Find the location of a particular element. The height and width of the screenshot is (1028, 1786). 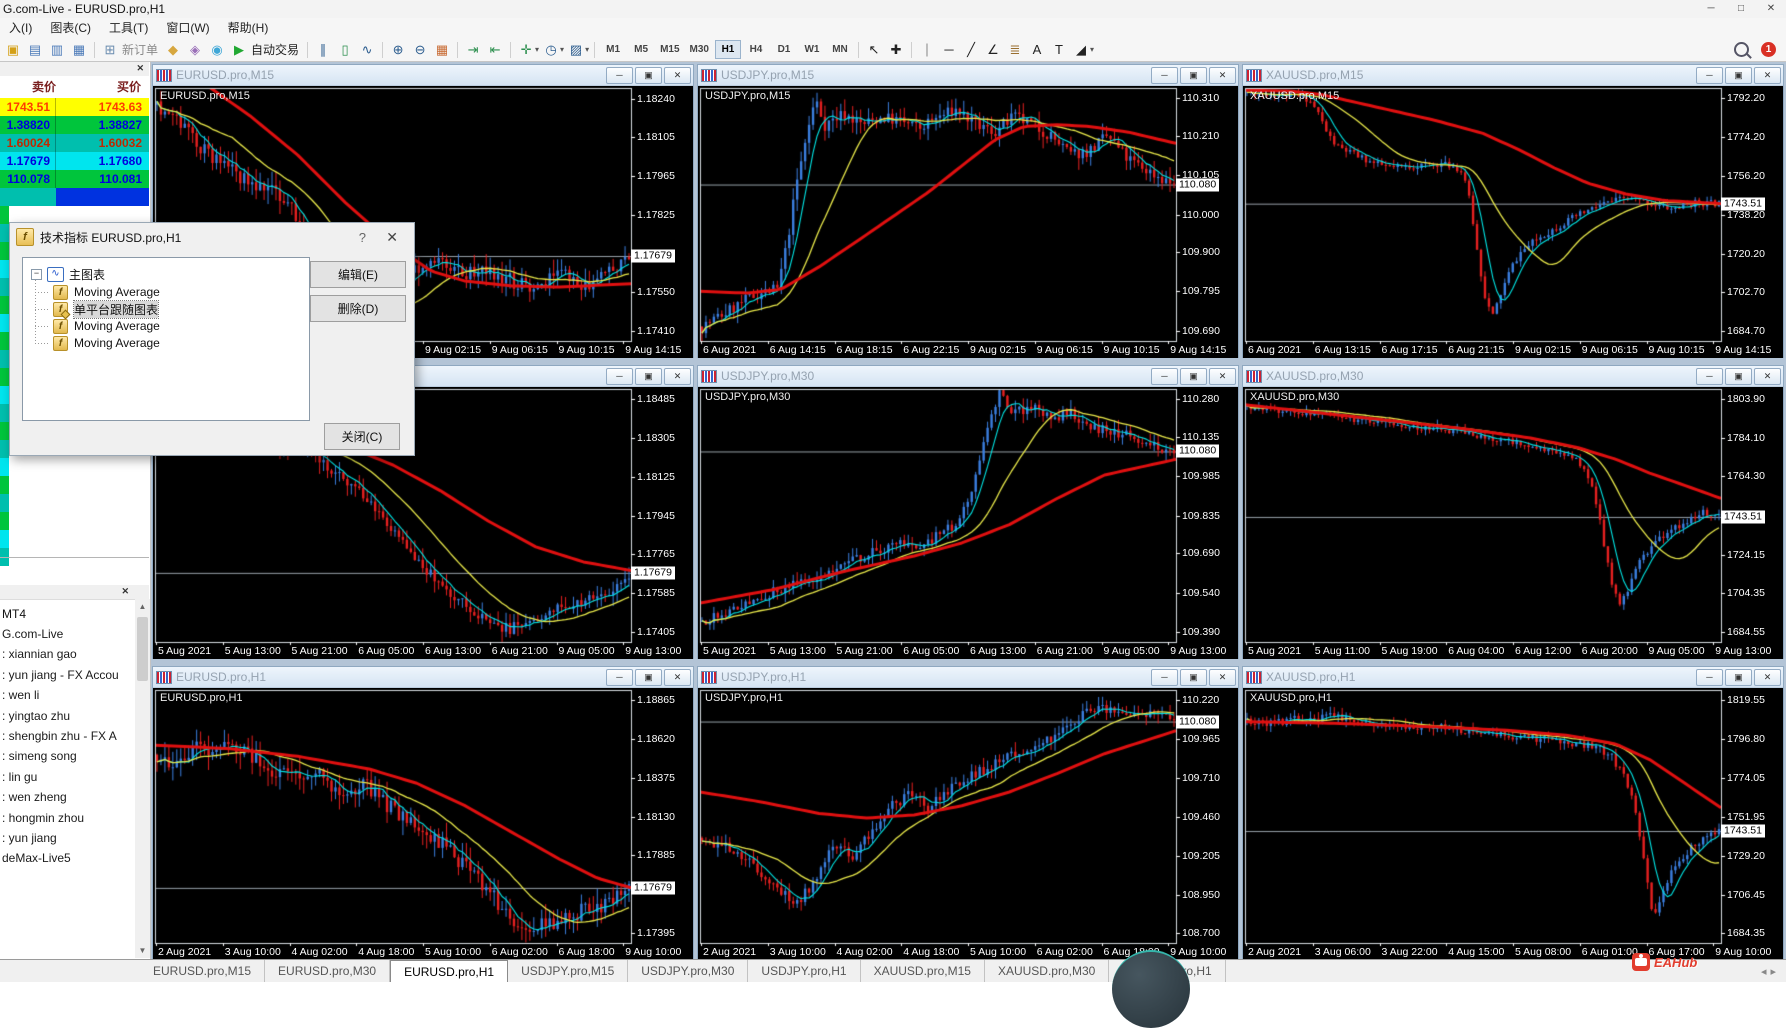

indicators-dropdown-arrow: ▾ is located at coordinates (537, 49).